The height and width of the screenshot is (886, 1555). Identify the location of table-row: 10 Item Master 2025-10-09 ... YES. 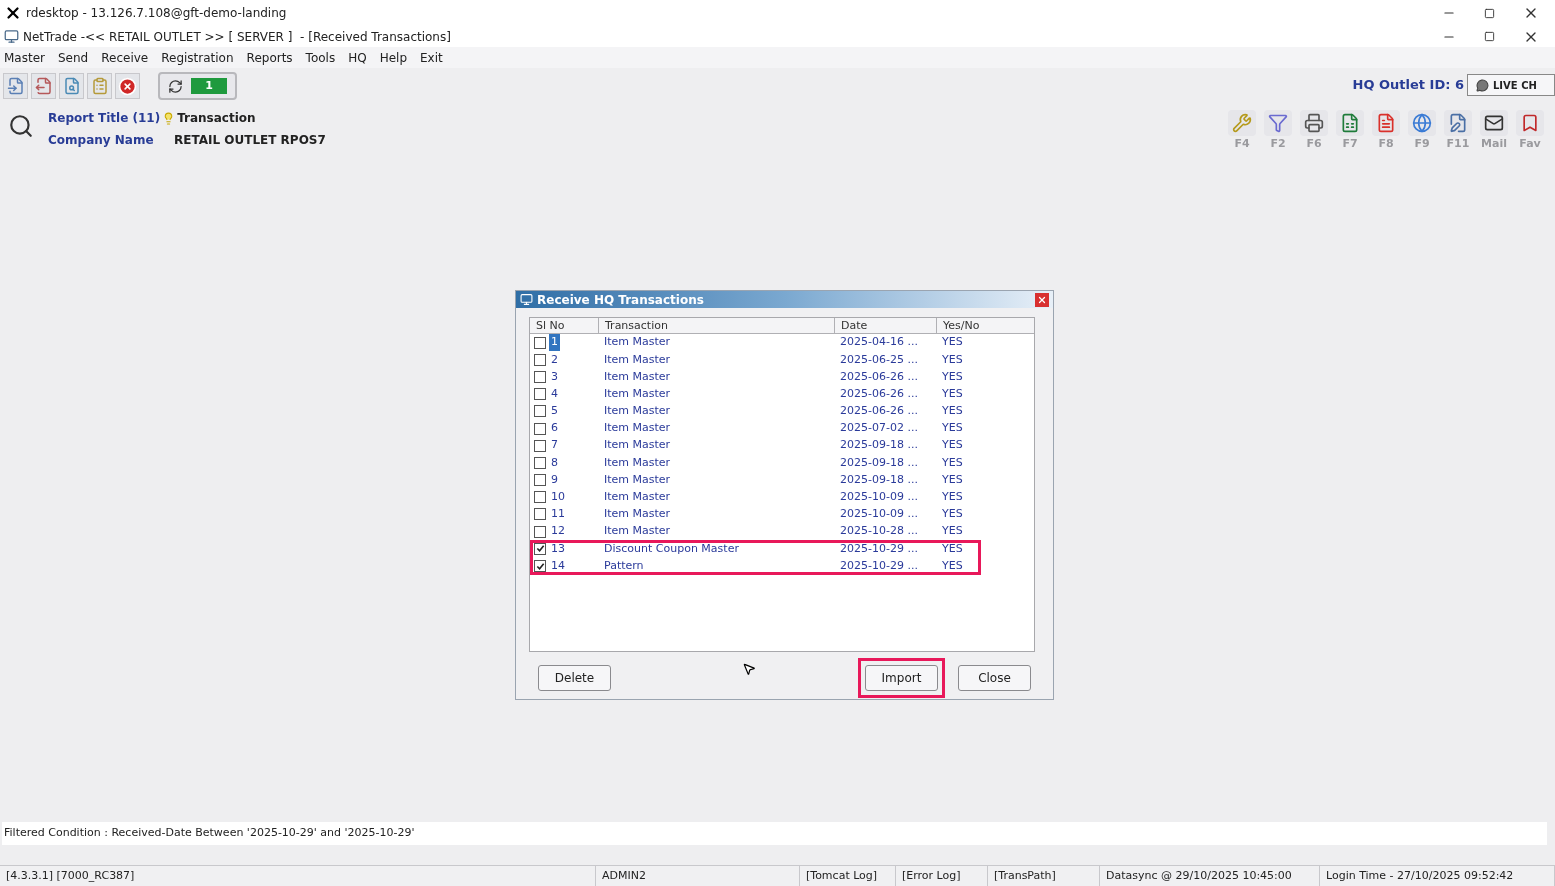
(782, 497).